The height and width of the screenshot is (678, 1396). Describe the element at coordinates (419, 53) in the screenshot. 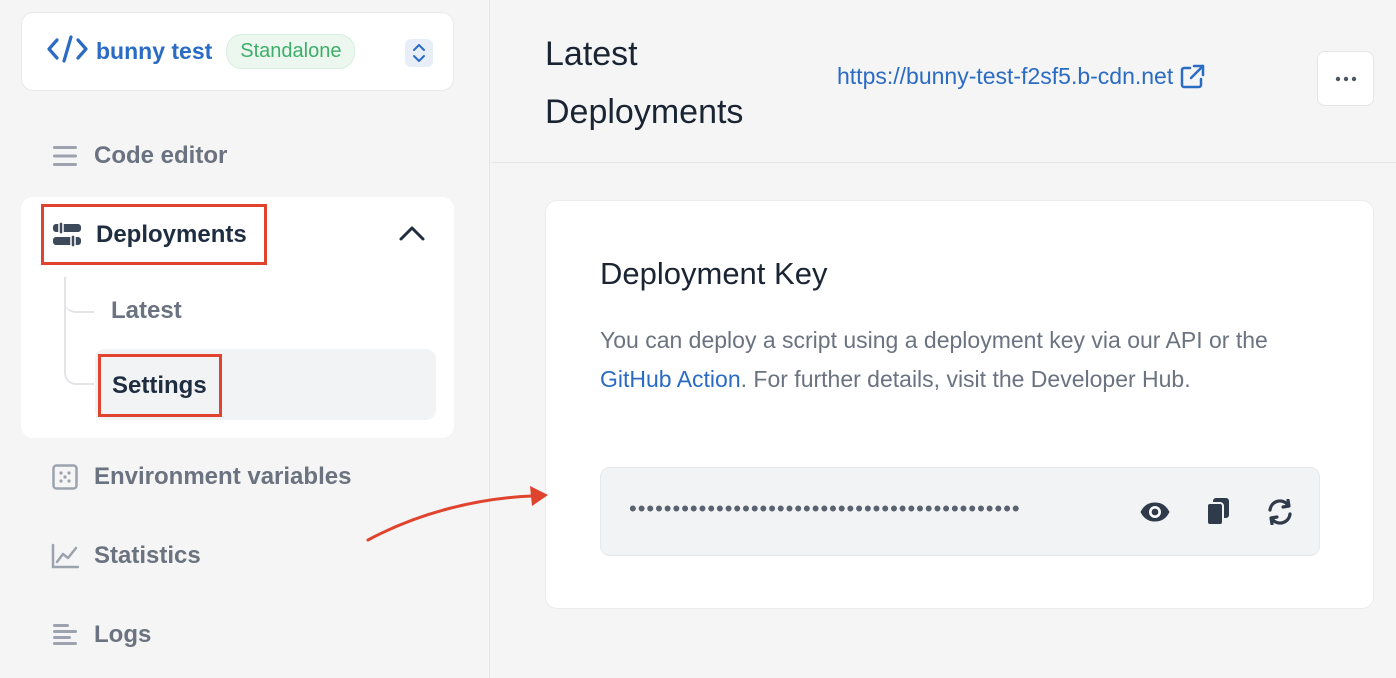

I see `chevron-up-down-icon` at that location.